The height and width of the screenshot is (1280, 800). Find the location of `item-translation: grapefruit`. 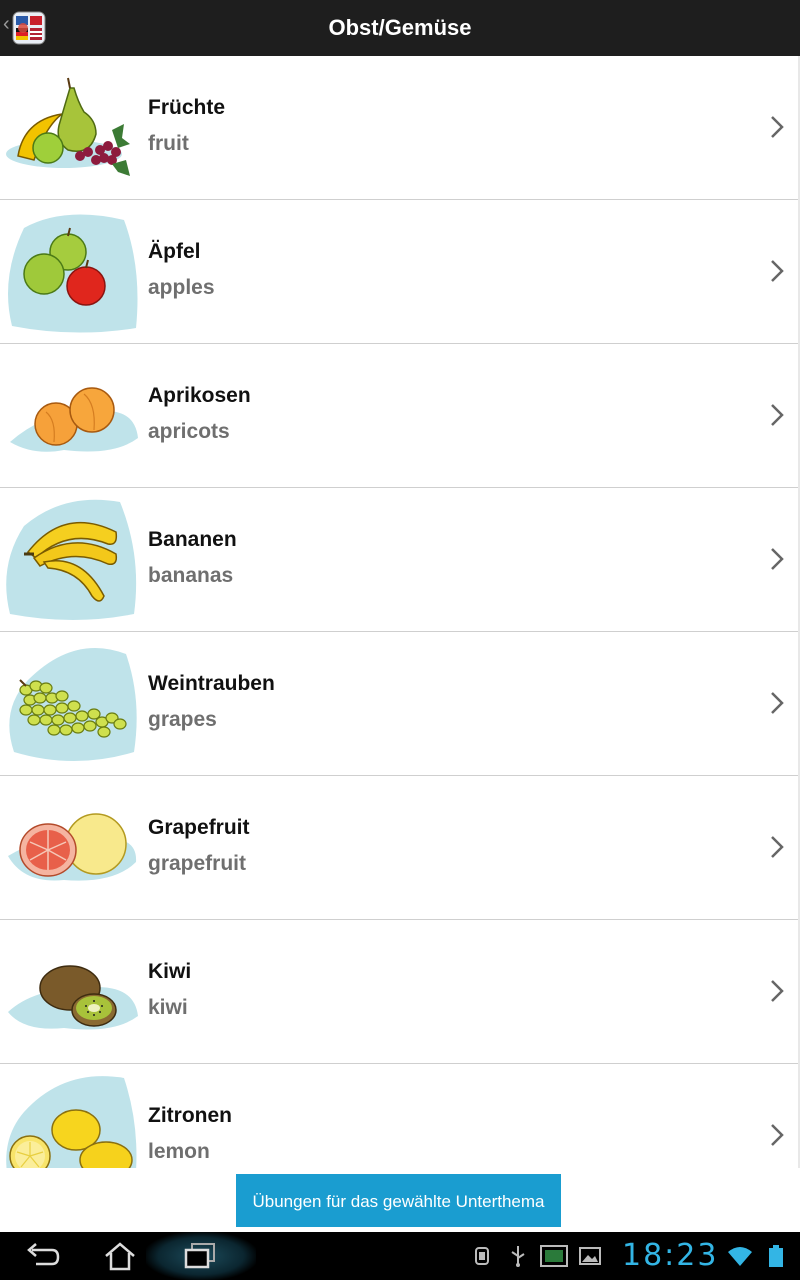

item-translation: grapefruit is located at coordinates (197, 863).